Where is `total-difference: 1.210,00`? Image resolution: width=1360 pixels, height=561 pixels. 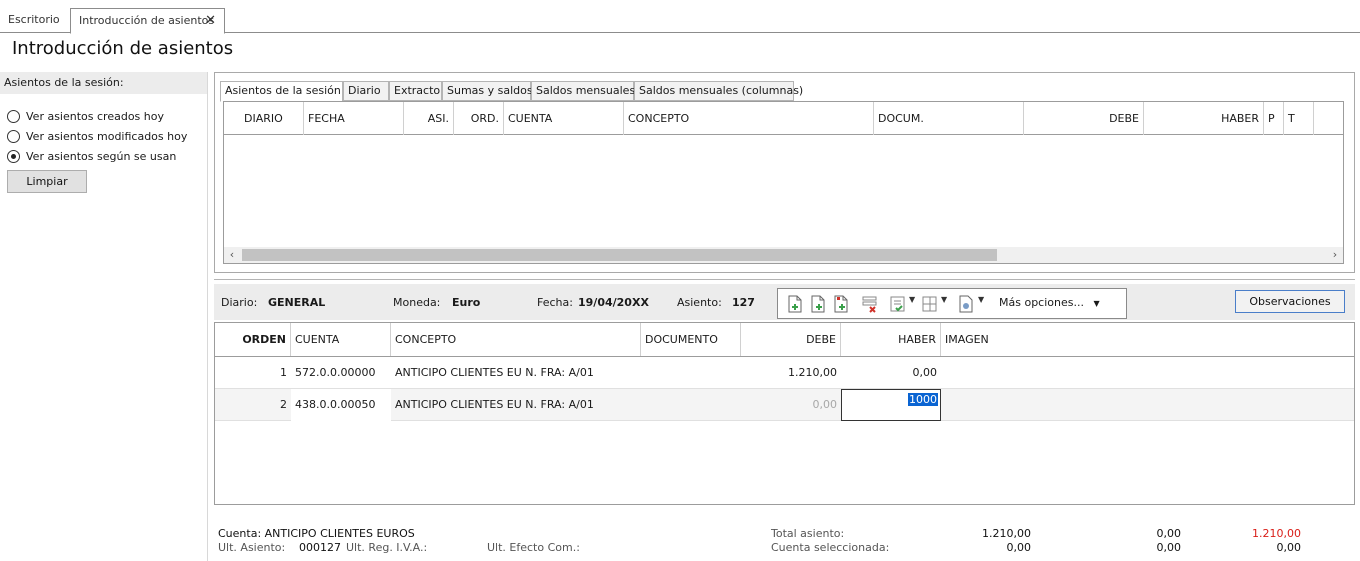
total-difference: 1.210,00 is located at coordinates (1276, 533).